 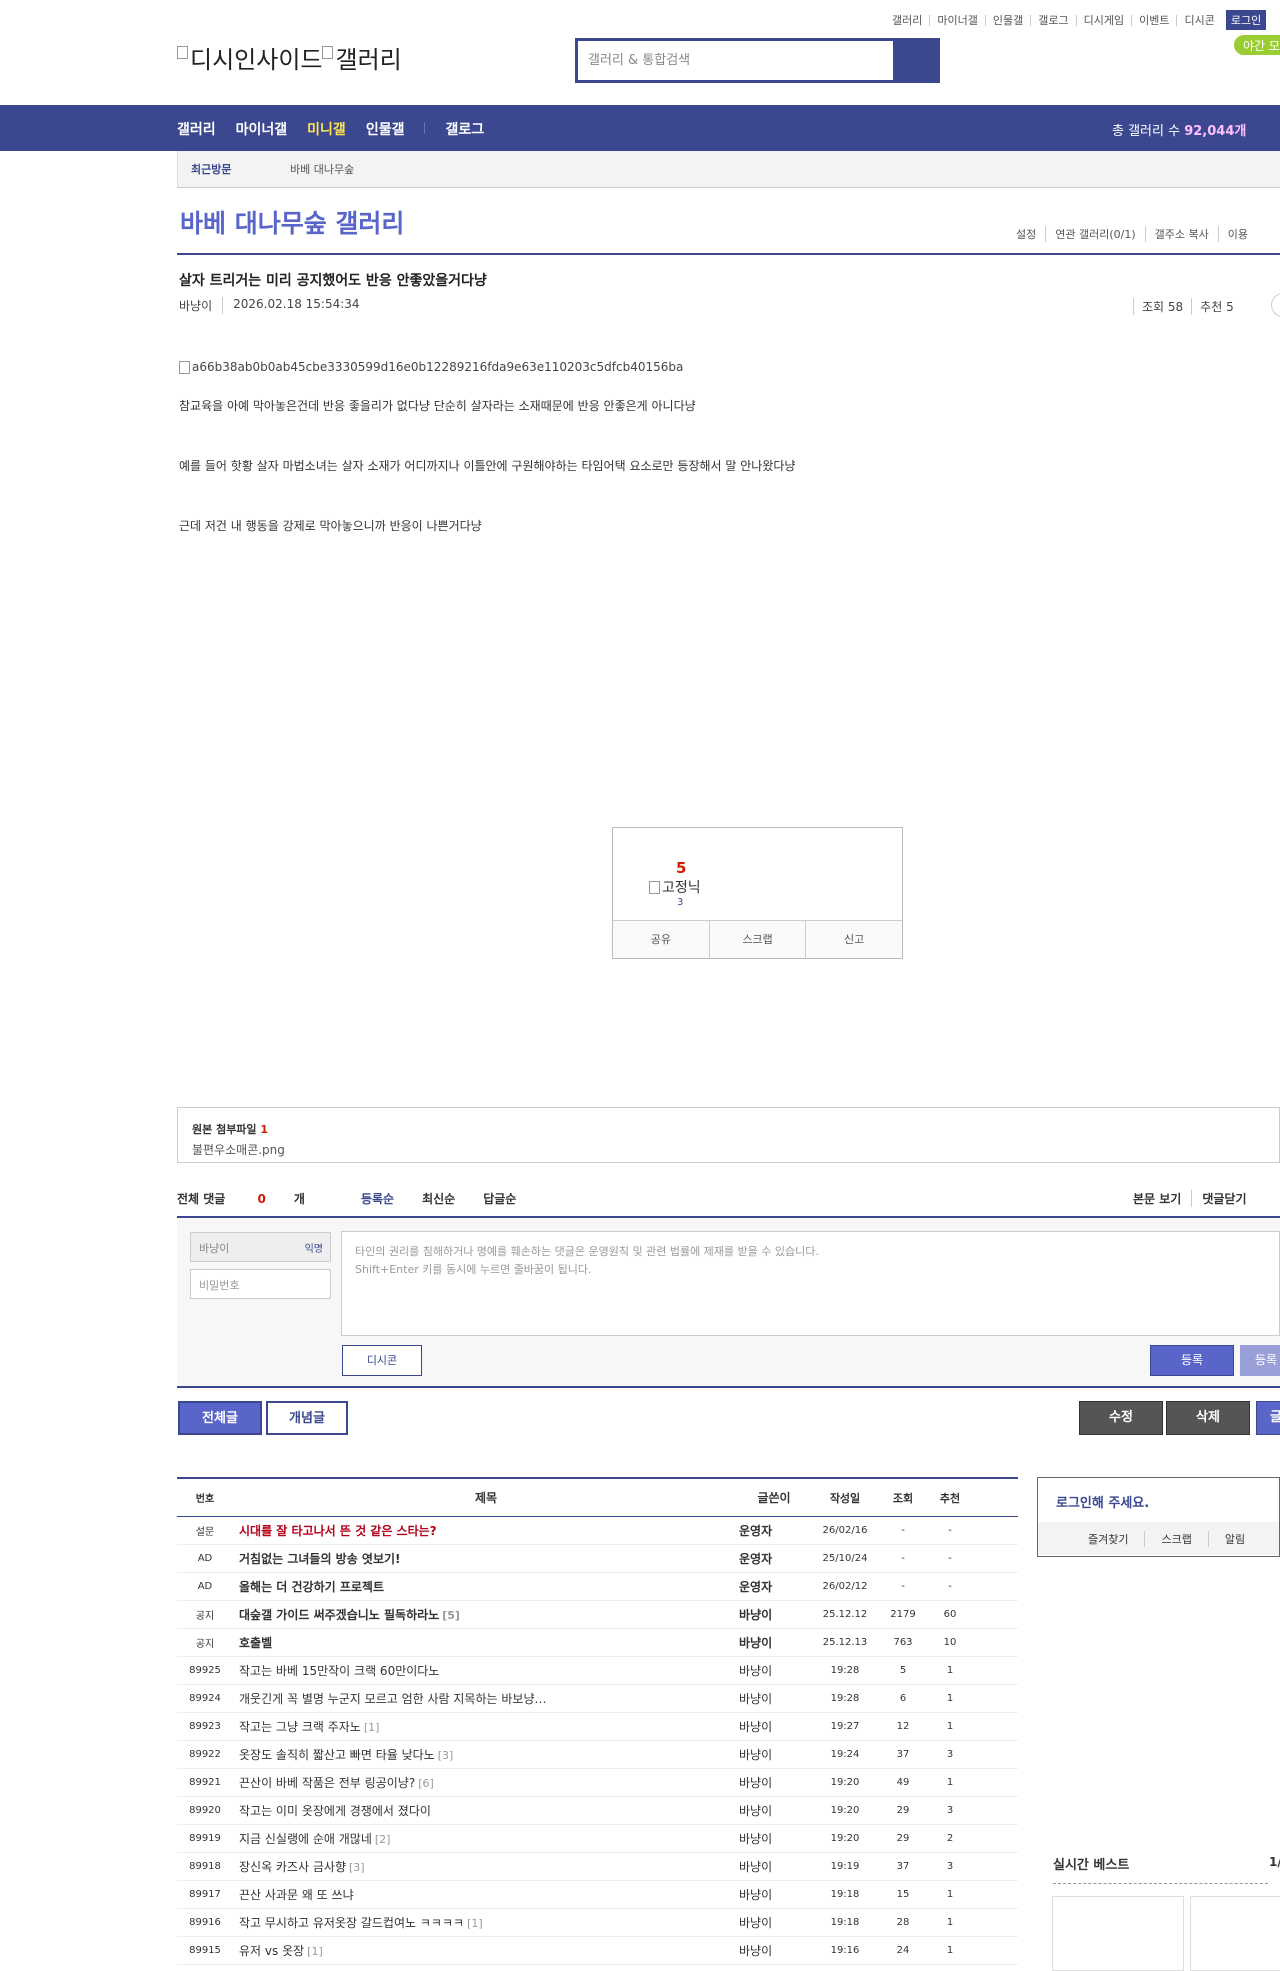 What do you see at coordinates (1153, 20) in the screenshot?
I see `top-link-event: 이벤트` at bounding box center [1153, 20].